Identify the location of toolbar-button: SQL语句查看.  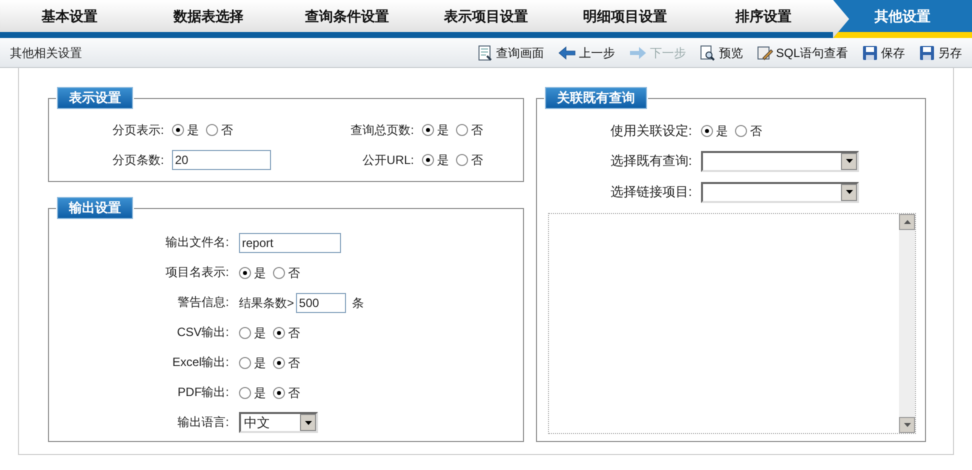
(802, 53).